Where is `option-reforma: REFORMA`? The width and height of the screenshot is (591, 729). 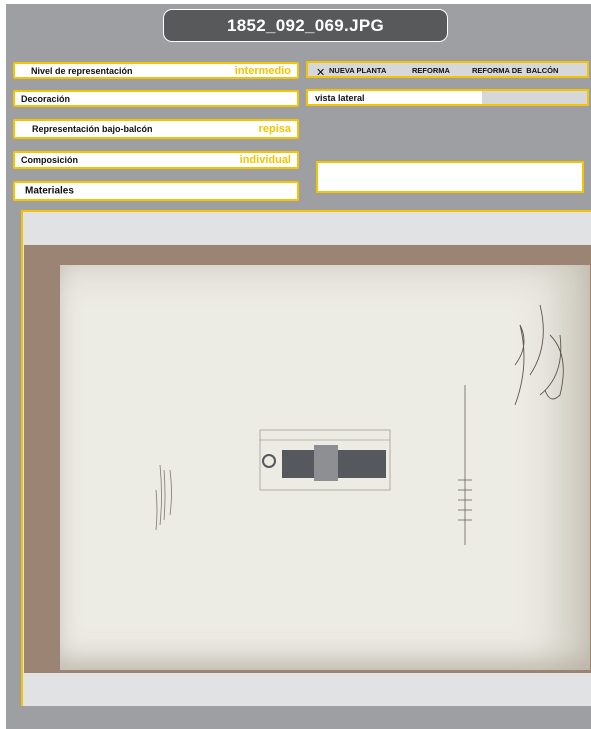
option-reforma: REFORMA is located at coordinates (431, 70).